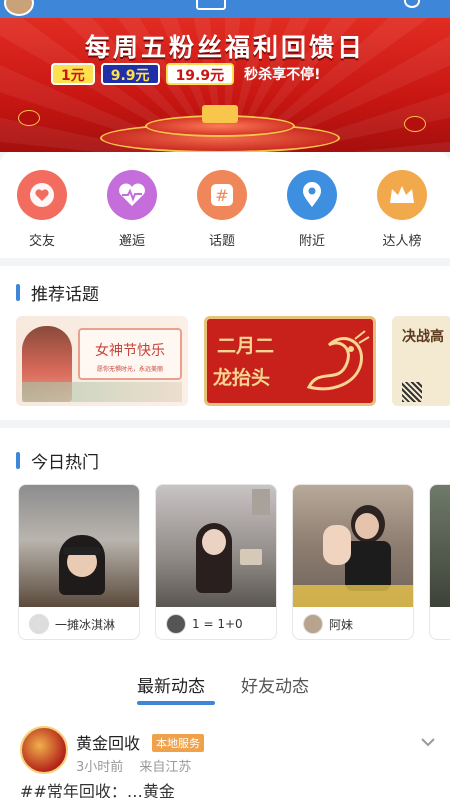  What do you see at coordinates (242, 378) in the screenshot?
I see `topic-title-2: 龙抬头` at bounding box center [242, 378].